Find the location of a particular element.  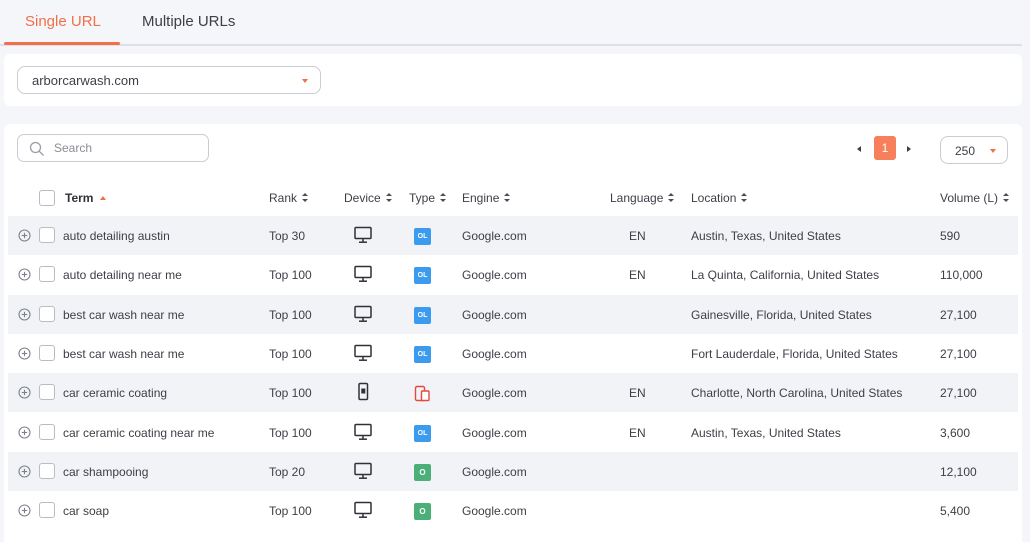

table-row: car soap Top 100 O Google.com 5,400 is located at coordinates (513, 510).